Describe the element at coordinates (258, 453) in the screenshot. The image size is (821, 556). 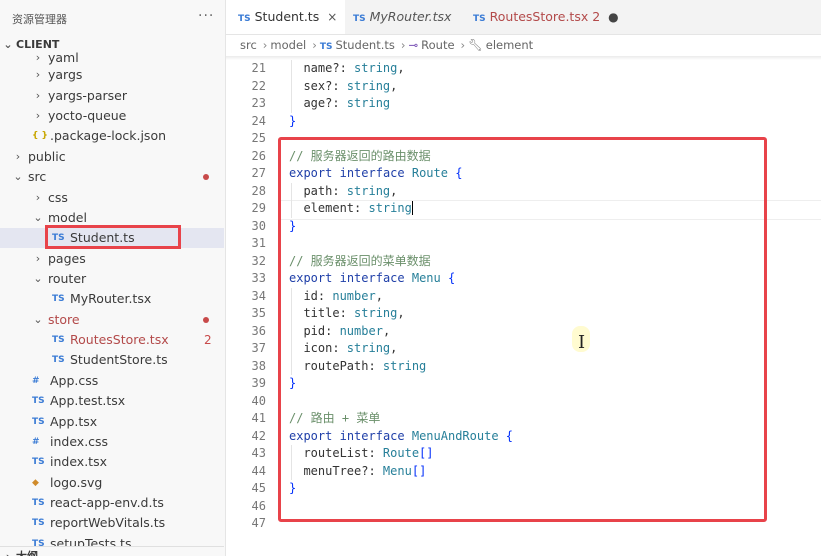
I see `line-number: 43` at that location.